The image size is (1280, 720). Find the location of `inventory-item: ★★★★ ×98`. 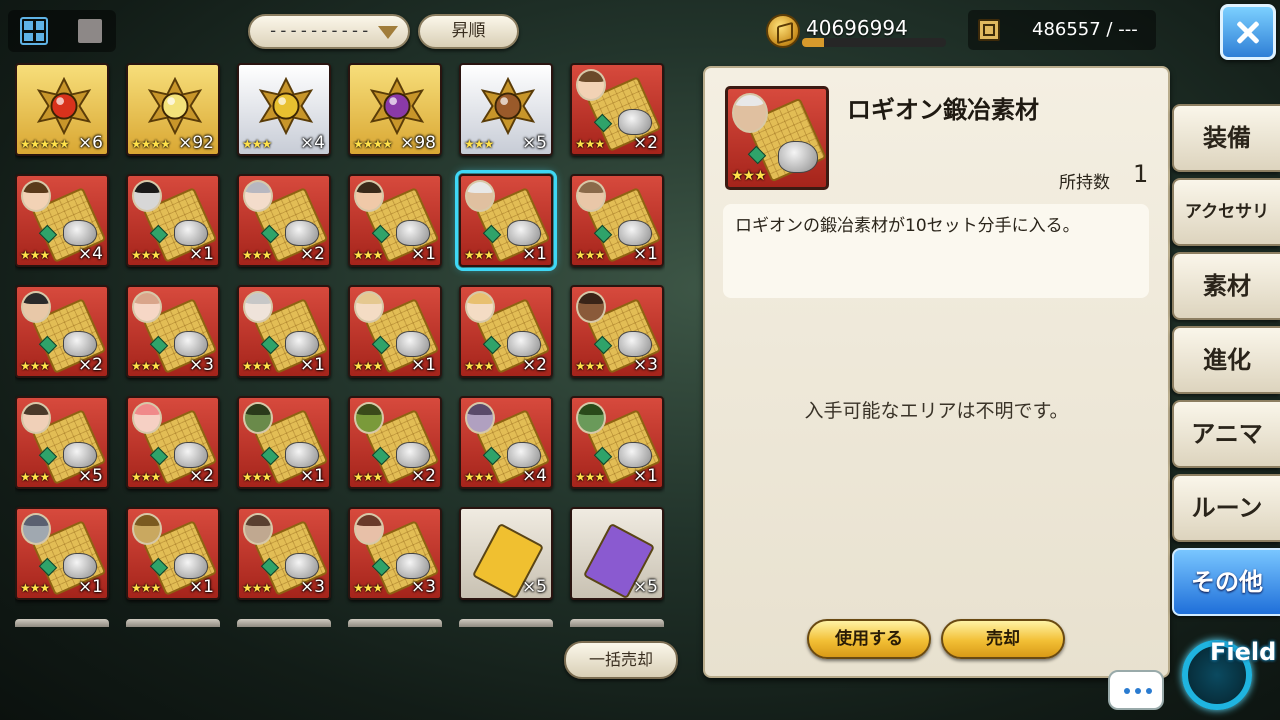

inventory-item: ★★★★ ×98 is located at coordinates (395, 109).